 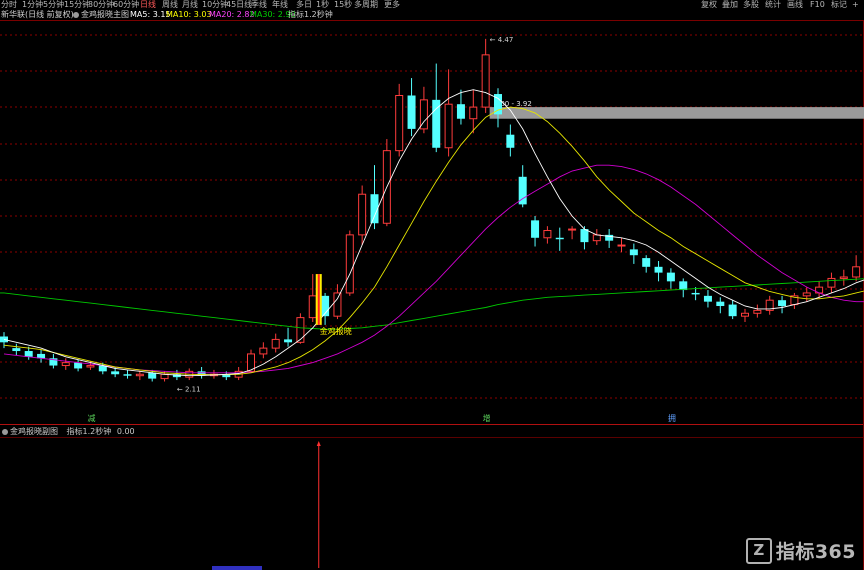 What do you see at coordinates (5, 431) in the screenshot?
I see `sub-indicator-circle-icon` at bounding box center [5, 431].